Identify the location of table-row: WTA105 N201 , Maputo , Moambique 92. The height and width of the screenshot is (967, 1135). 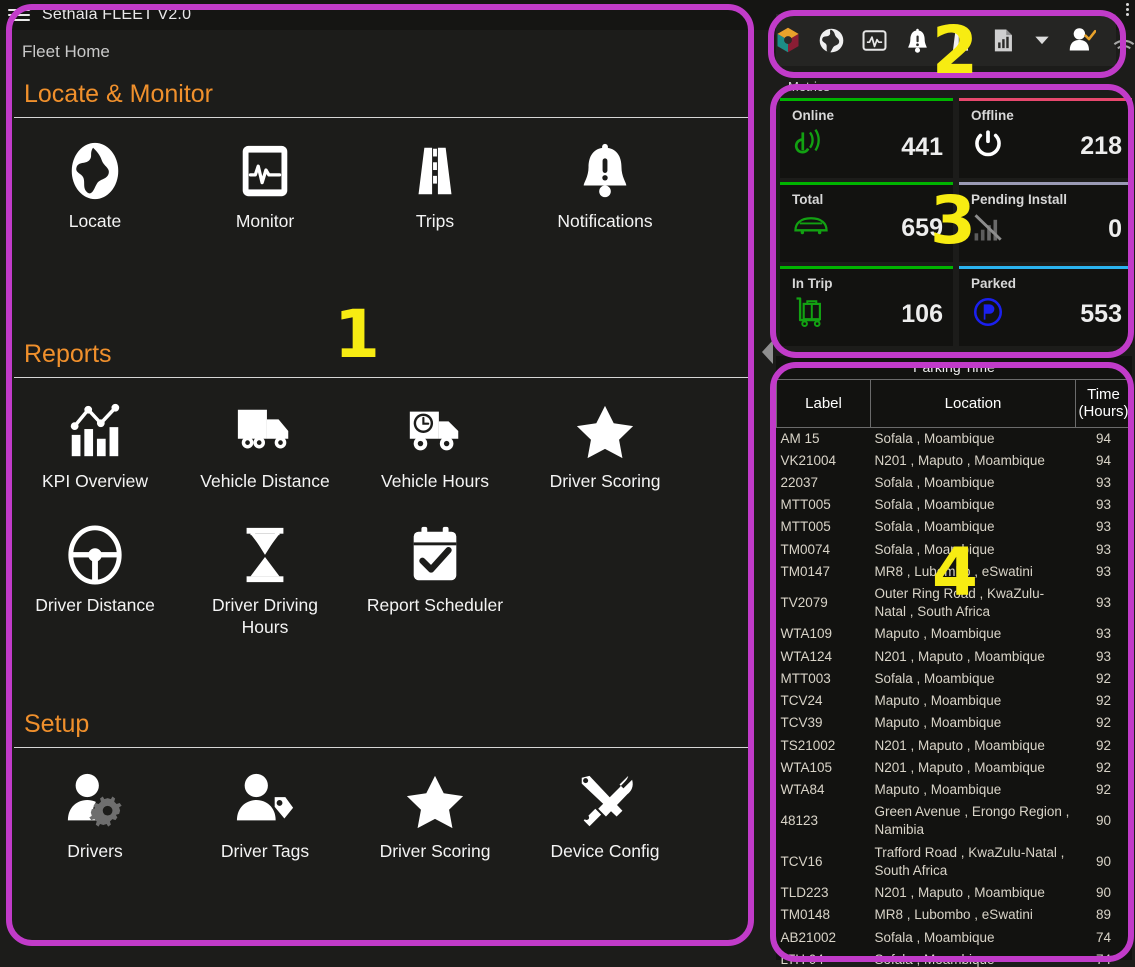
(954, 768).